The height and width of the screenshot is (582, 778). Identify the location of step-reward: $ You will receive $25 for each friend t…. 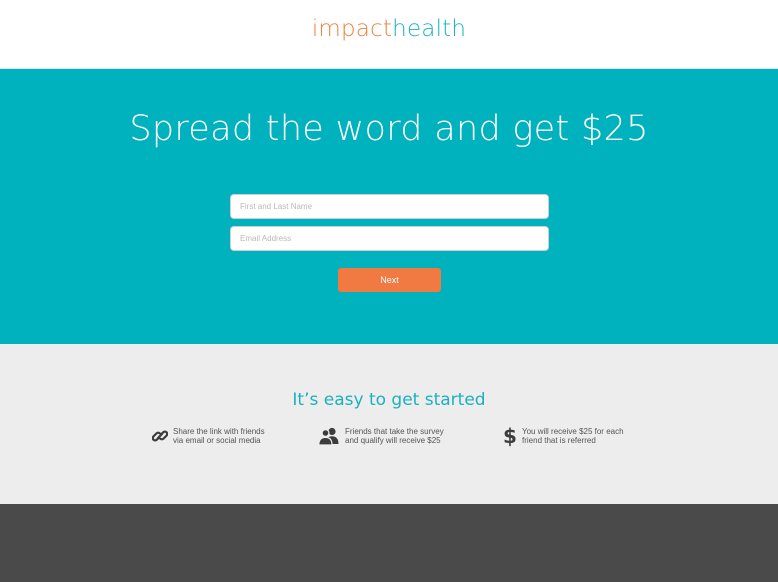
(563, 436).